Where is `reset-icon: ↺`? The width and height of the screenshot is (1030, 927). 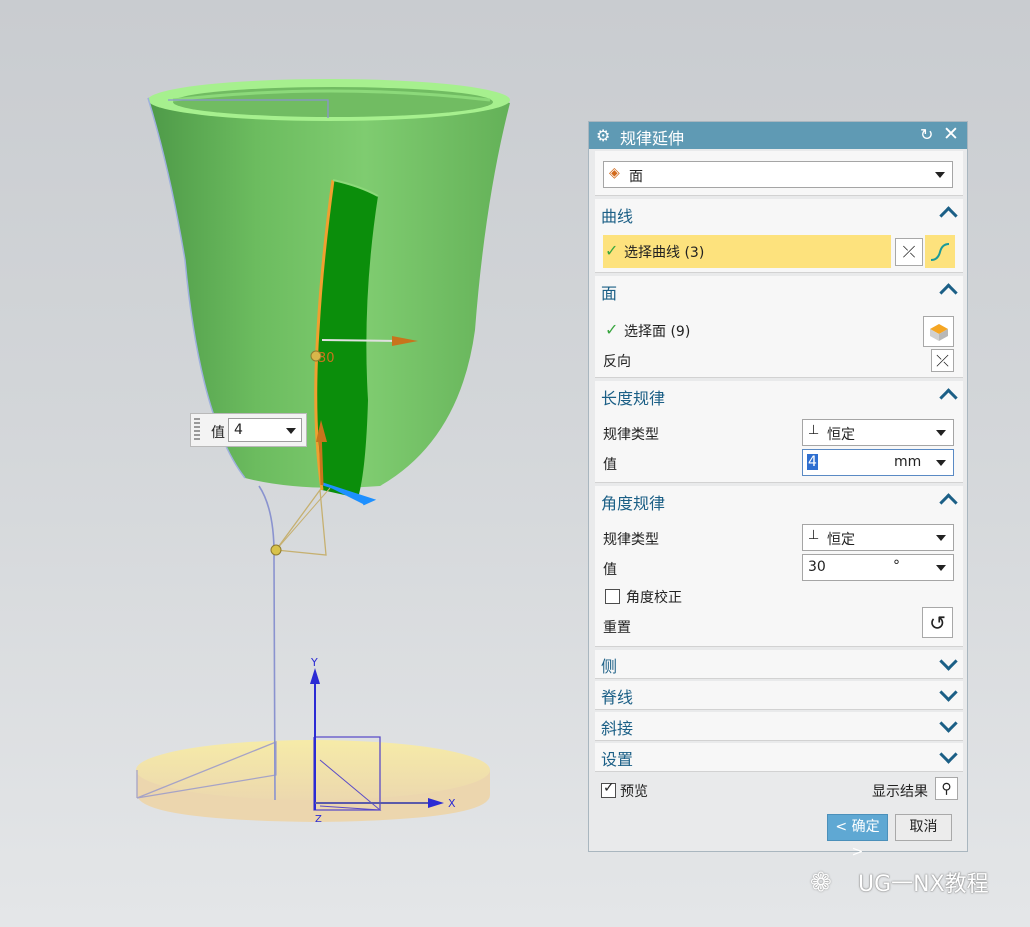
reset-icon: ↺ is located at coordinates (937, 622).